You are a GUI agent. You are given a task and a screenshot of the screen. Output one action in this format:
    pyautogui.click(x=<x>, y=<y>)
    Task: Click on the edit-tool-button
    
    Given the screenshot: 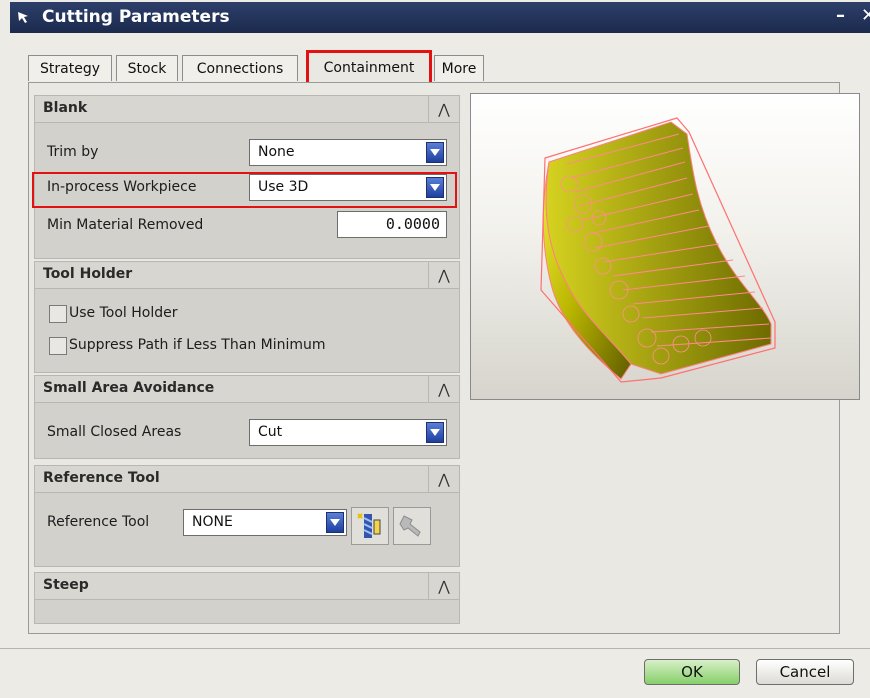 What is the action you would take?
    pyautogui.click(x=412, y=526)
    